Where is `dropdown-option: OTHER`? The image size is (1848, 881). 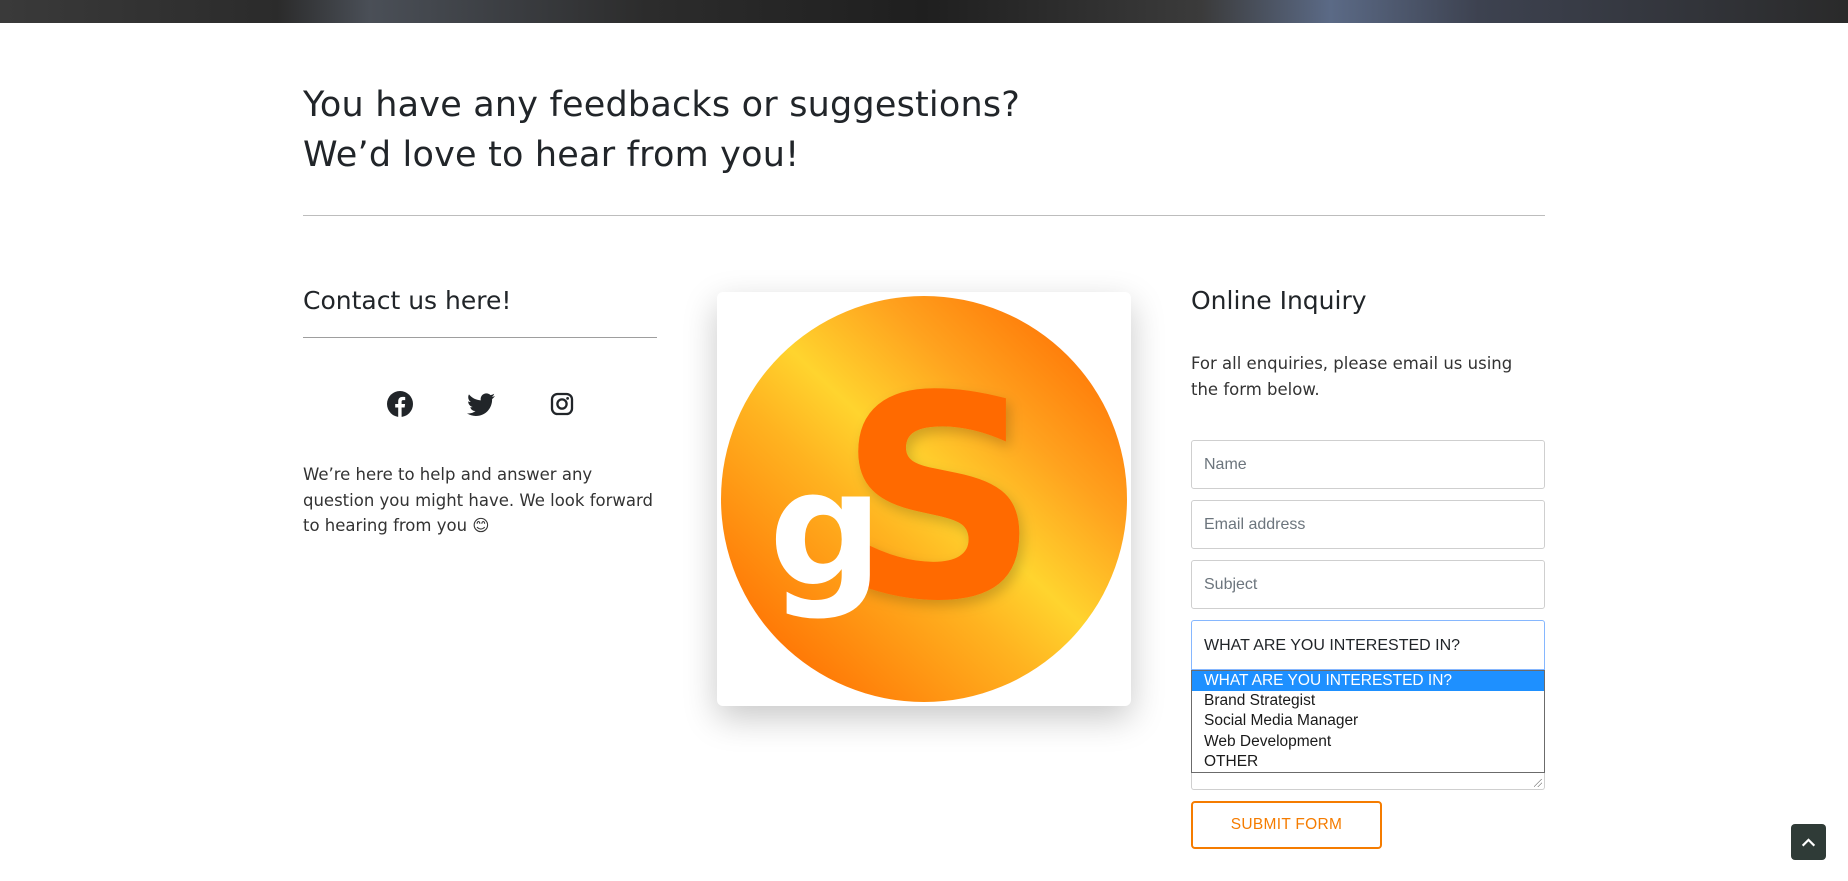
dropdown-option: OTHER is located at coordinates (1368, 762).